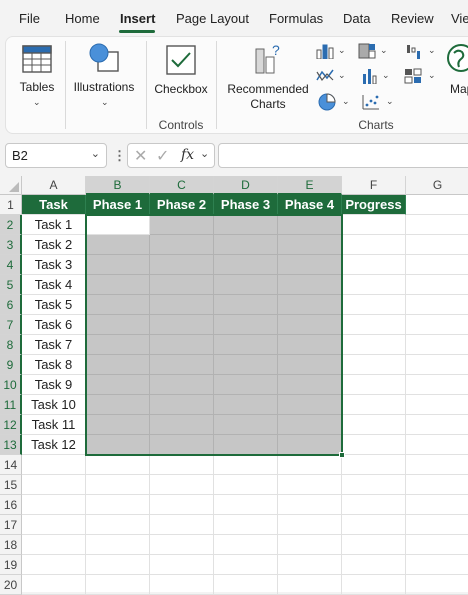 Image resolution: width=468 pixels, height=595 pixels. Describe the element at coordinates (246, 505) in the screenshot. I see `cell-d16` at that location.